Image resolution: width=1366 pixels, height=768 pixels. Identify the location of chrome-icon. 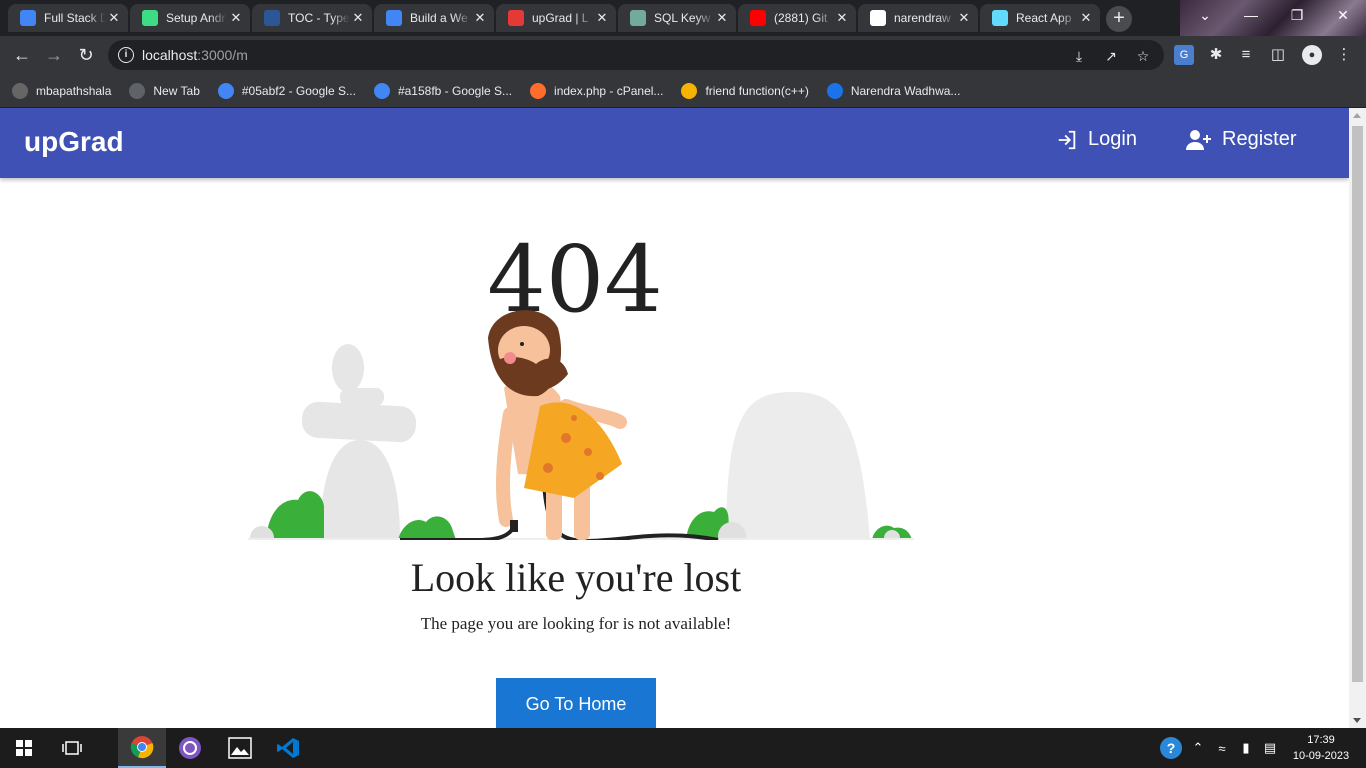
(142, 747).